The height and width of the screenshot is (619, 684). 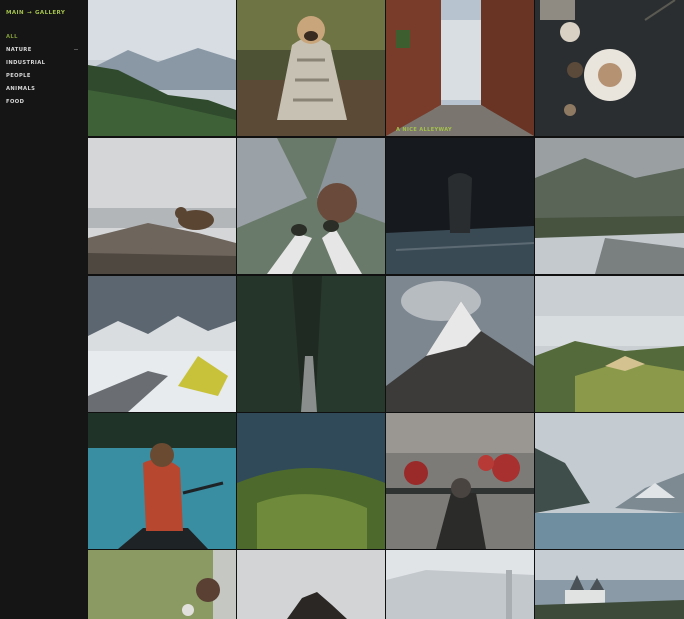 I want to click on photo-snowy-frost, so click(x=460, y=584).